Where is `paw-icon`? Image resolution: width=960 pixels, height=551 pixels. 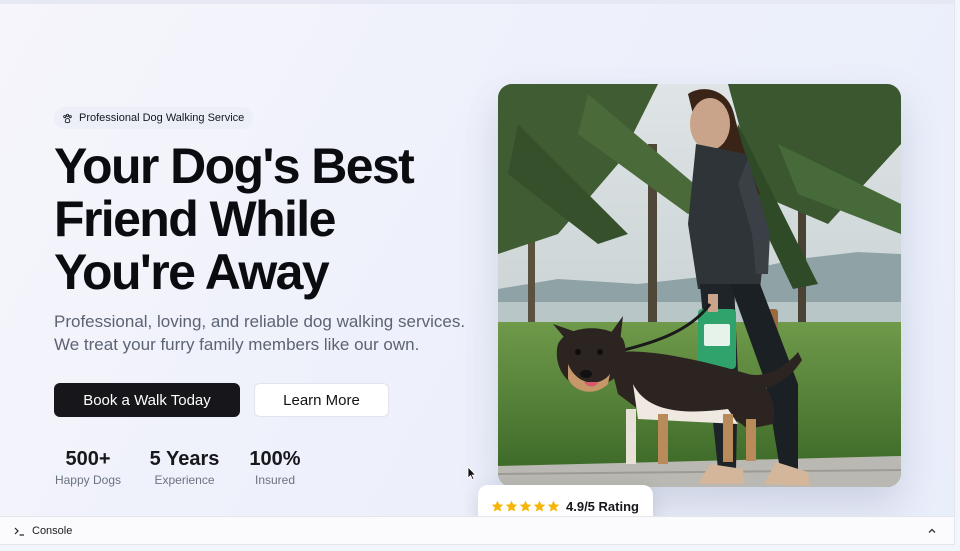 paw-icon is located at coordinates (67, 118).